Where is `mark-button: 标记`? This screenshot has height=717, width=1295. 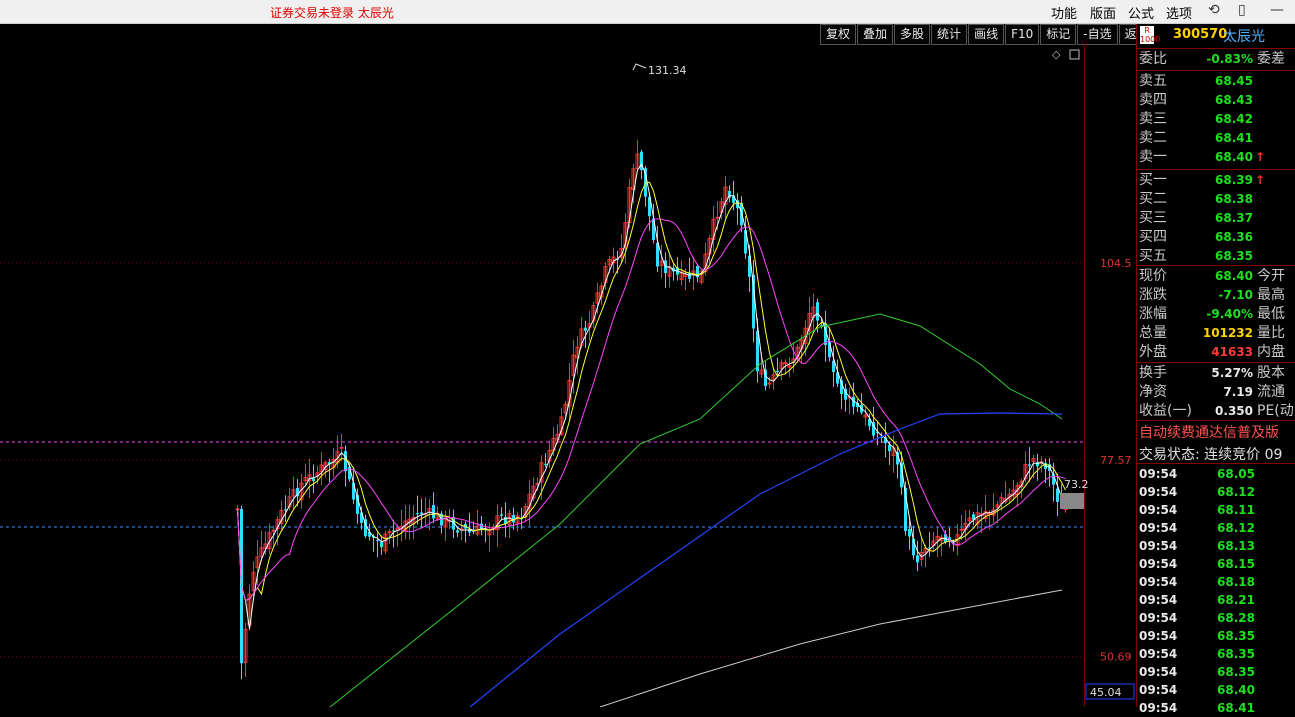
mark-button: 标记 is located at coordinates (1058, 34).